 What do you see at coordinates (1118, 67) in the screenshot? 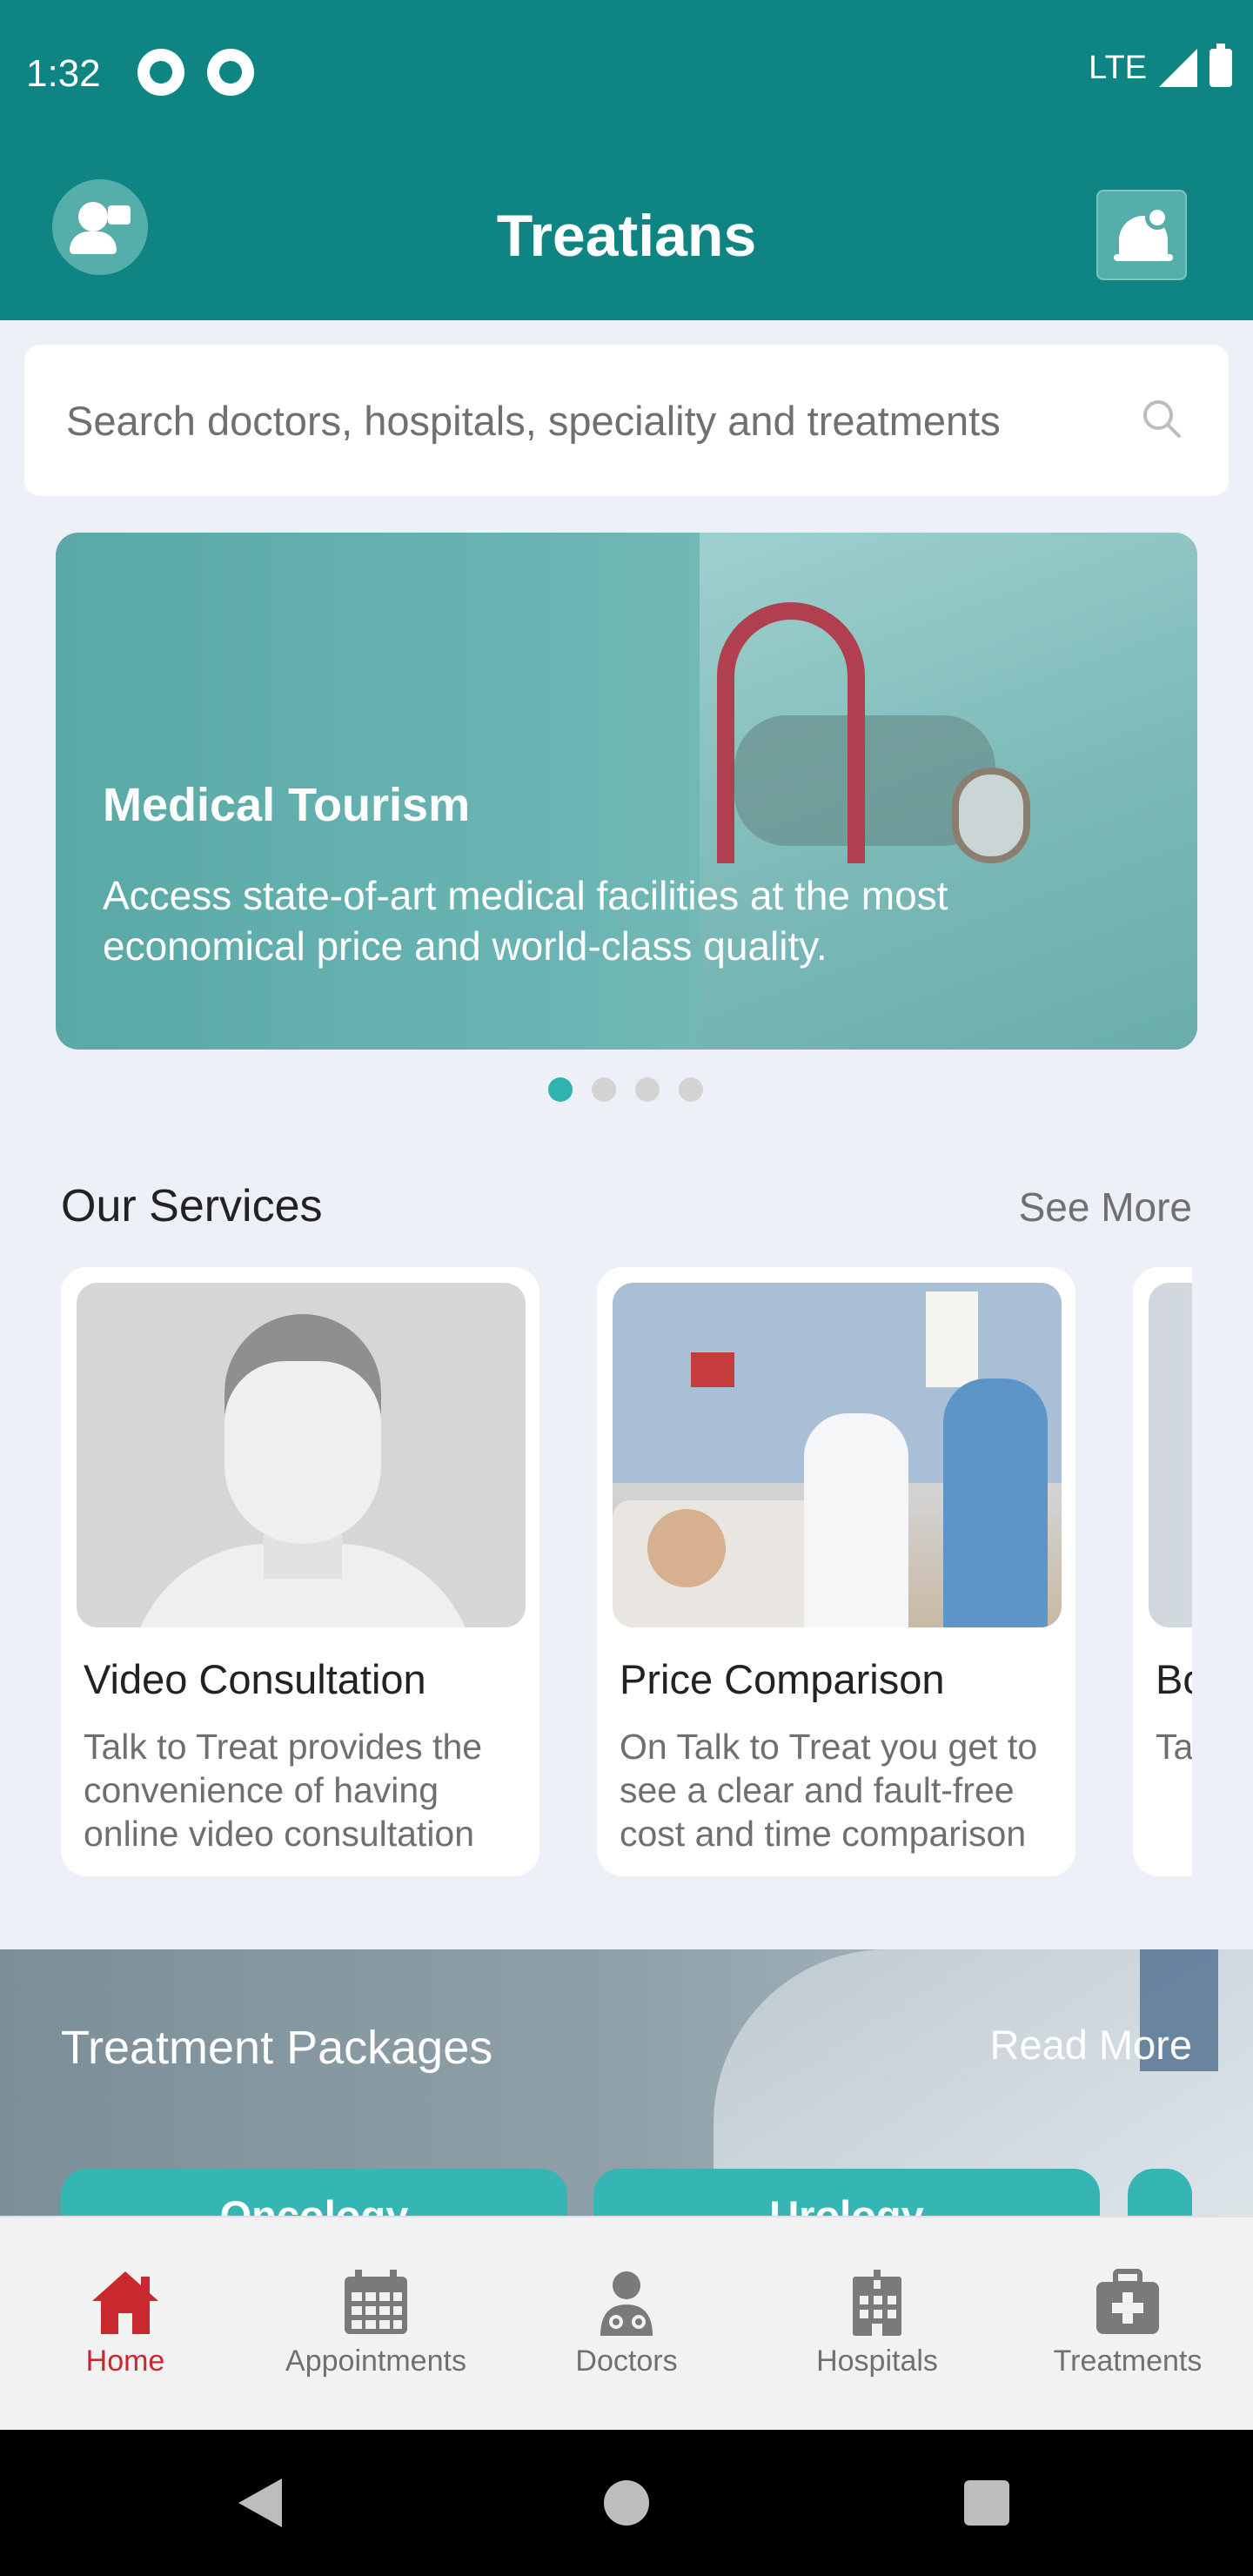
I see `network-type: LTE` at bounding box center [1118, 67].